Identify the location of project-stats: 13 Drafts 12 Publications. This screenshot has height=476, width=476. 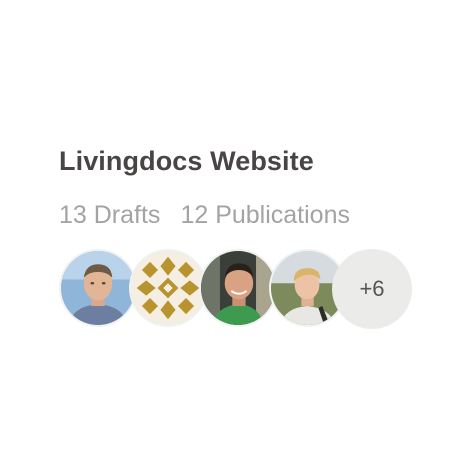
(204, 215).